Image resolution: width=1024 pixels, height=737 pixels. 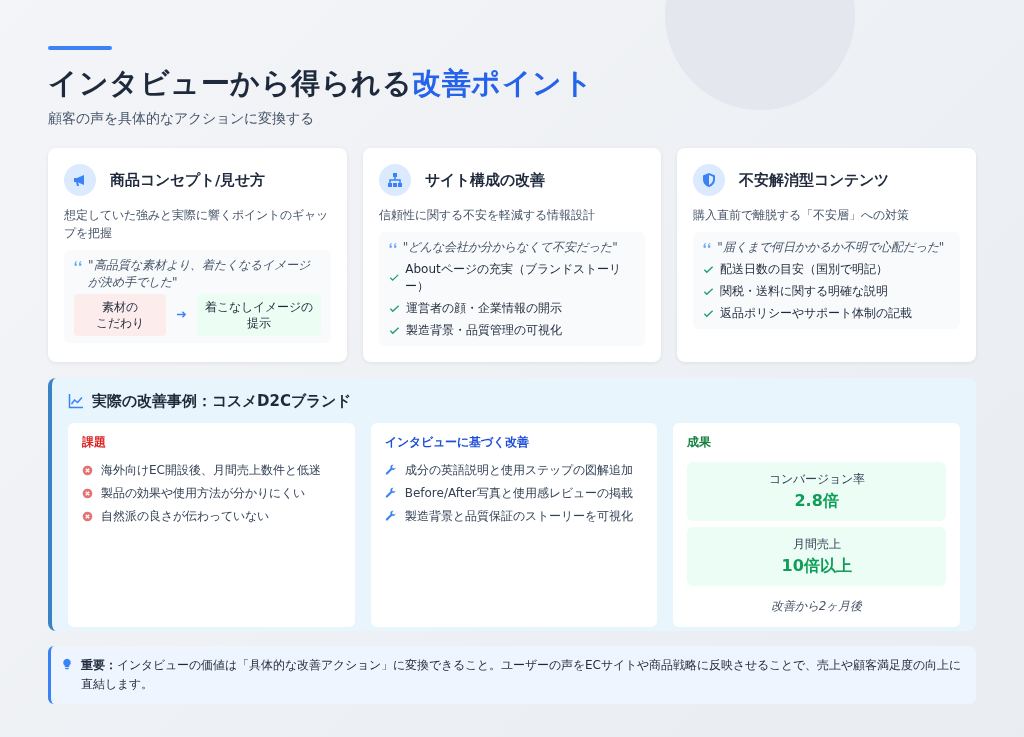 I want to click on line-chart-icon, so click(x=76, y=401).